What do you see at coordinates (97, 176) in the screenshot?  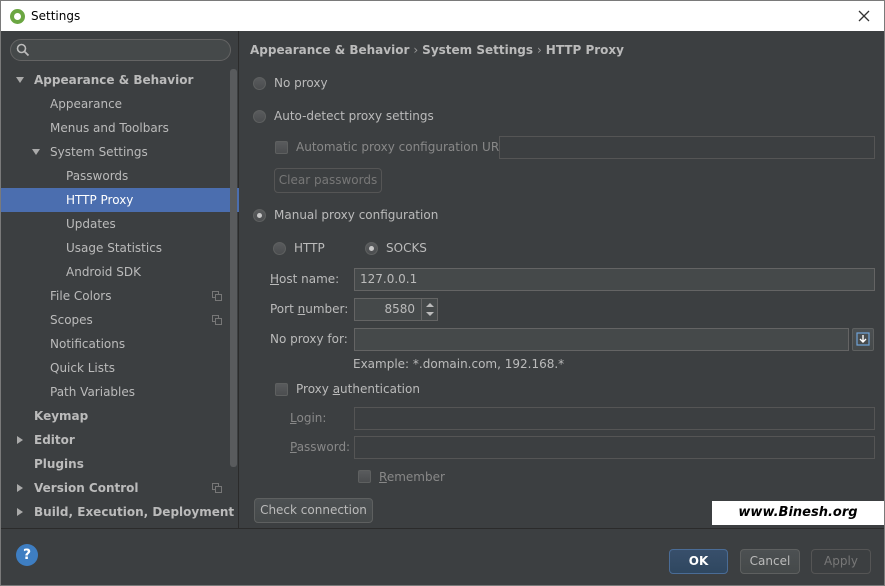 I see `sidebar-item-label: Passwords` at bounding box center [97, 176].